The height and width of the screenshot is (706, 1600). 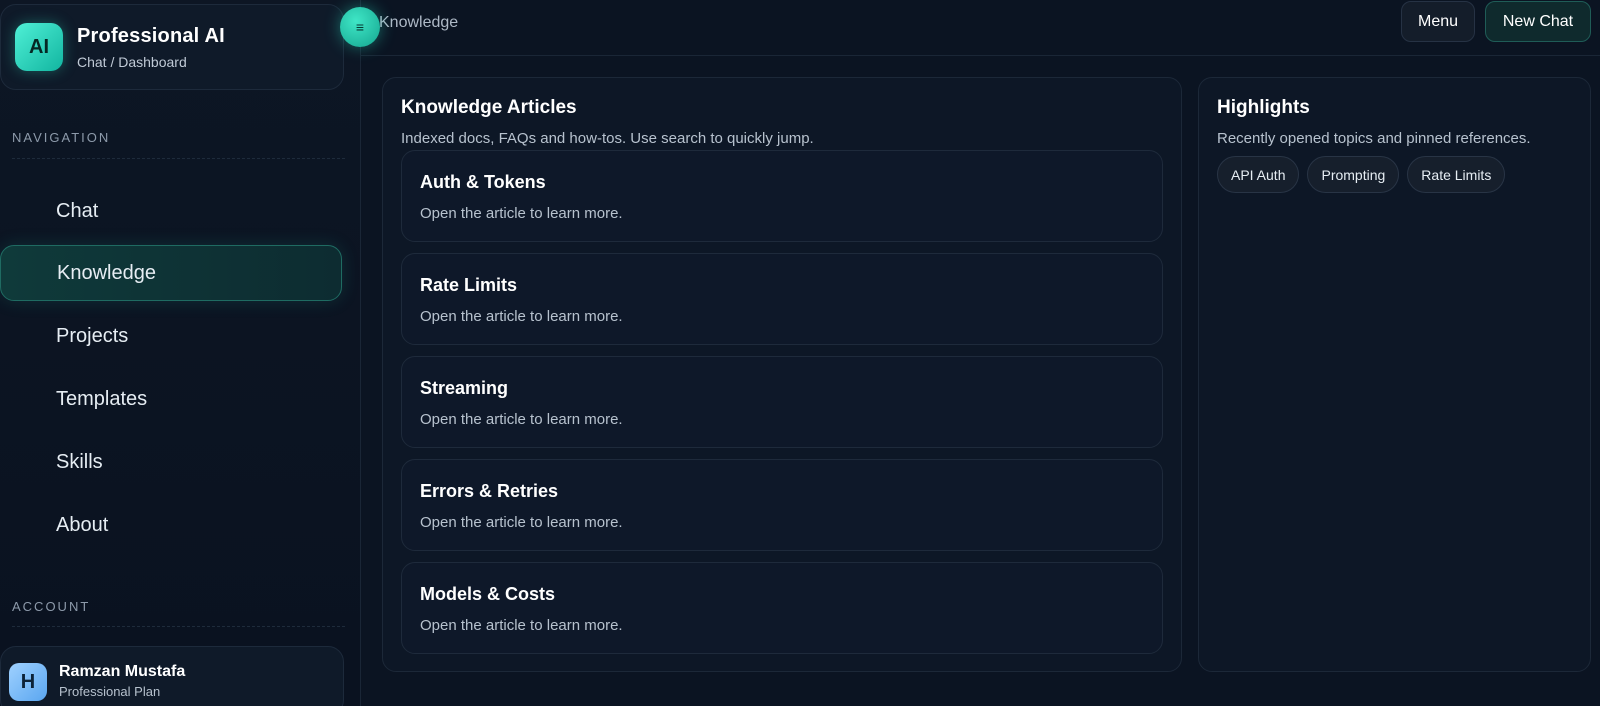 I want to click on sidebar-item-skills: Skills, so click(x=171, y=462).